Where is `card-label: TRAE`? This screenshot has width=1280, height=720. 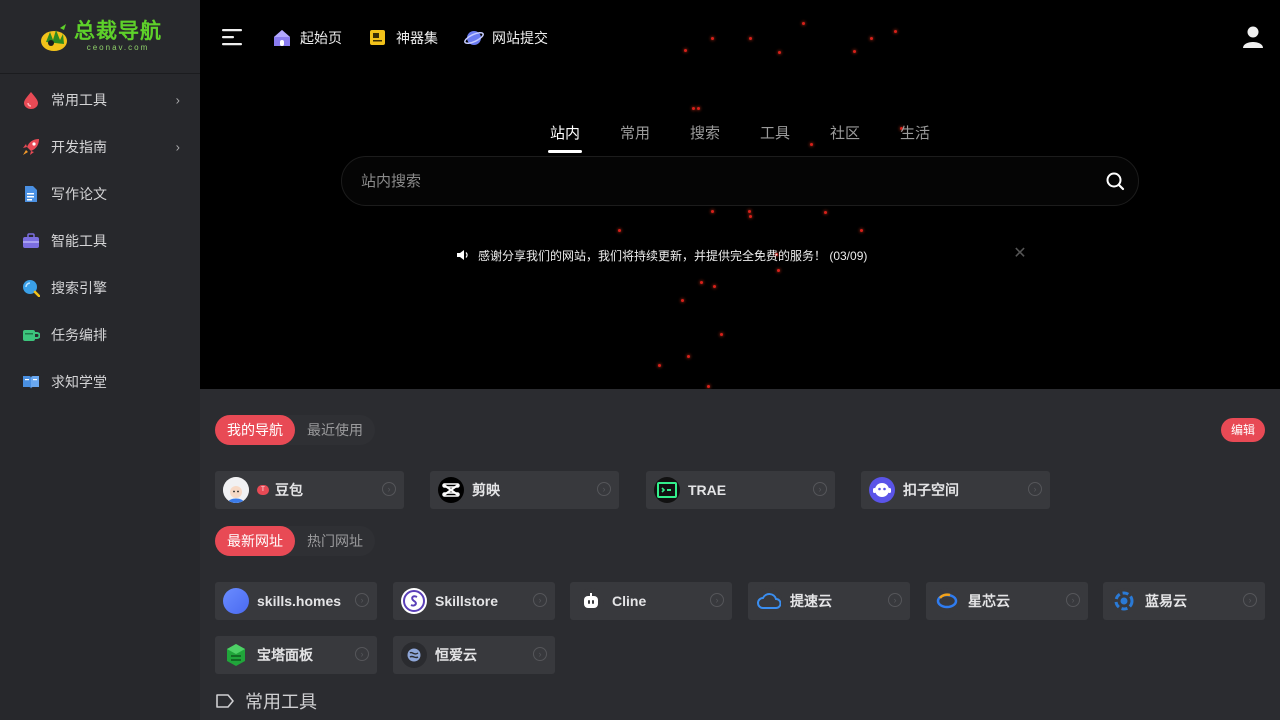 card-label: TRAE is located at coordinates (707, 490).